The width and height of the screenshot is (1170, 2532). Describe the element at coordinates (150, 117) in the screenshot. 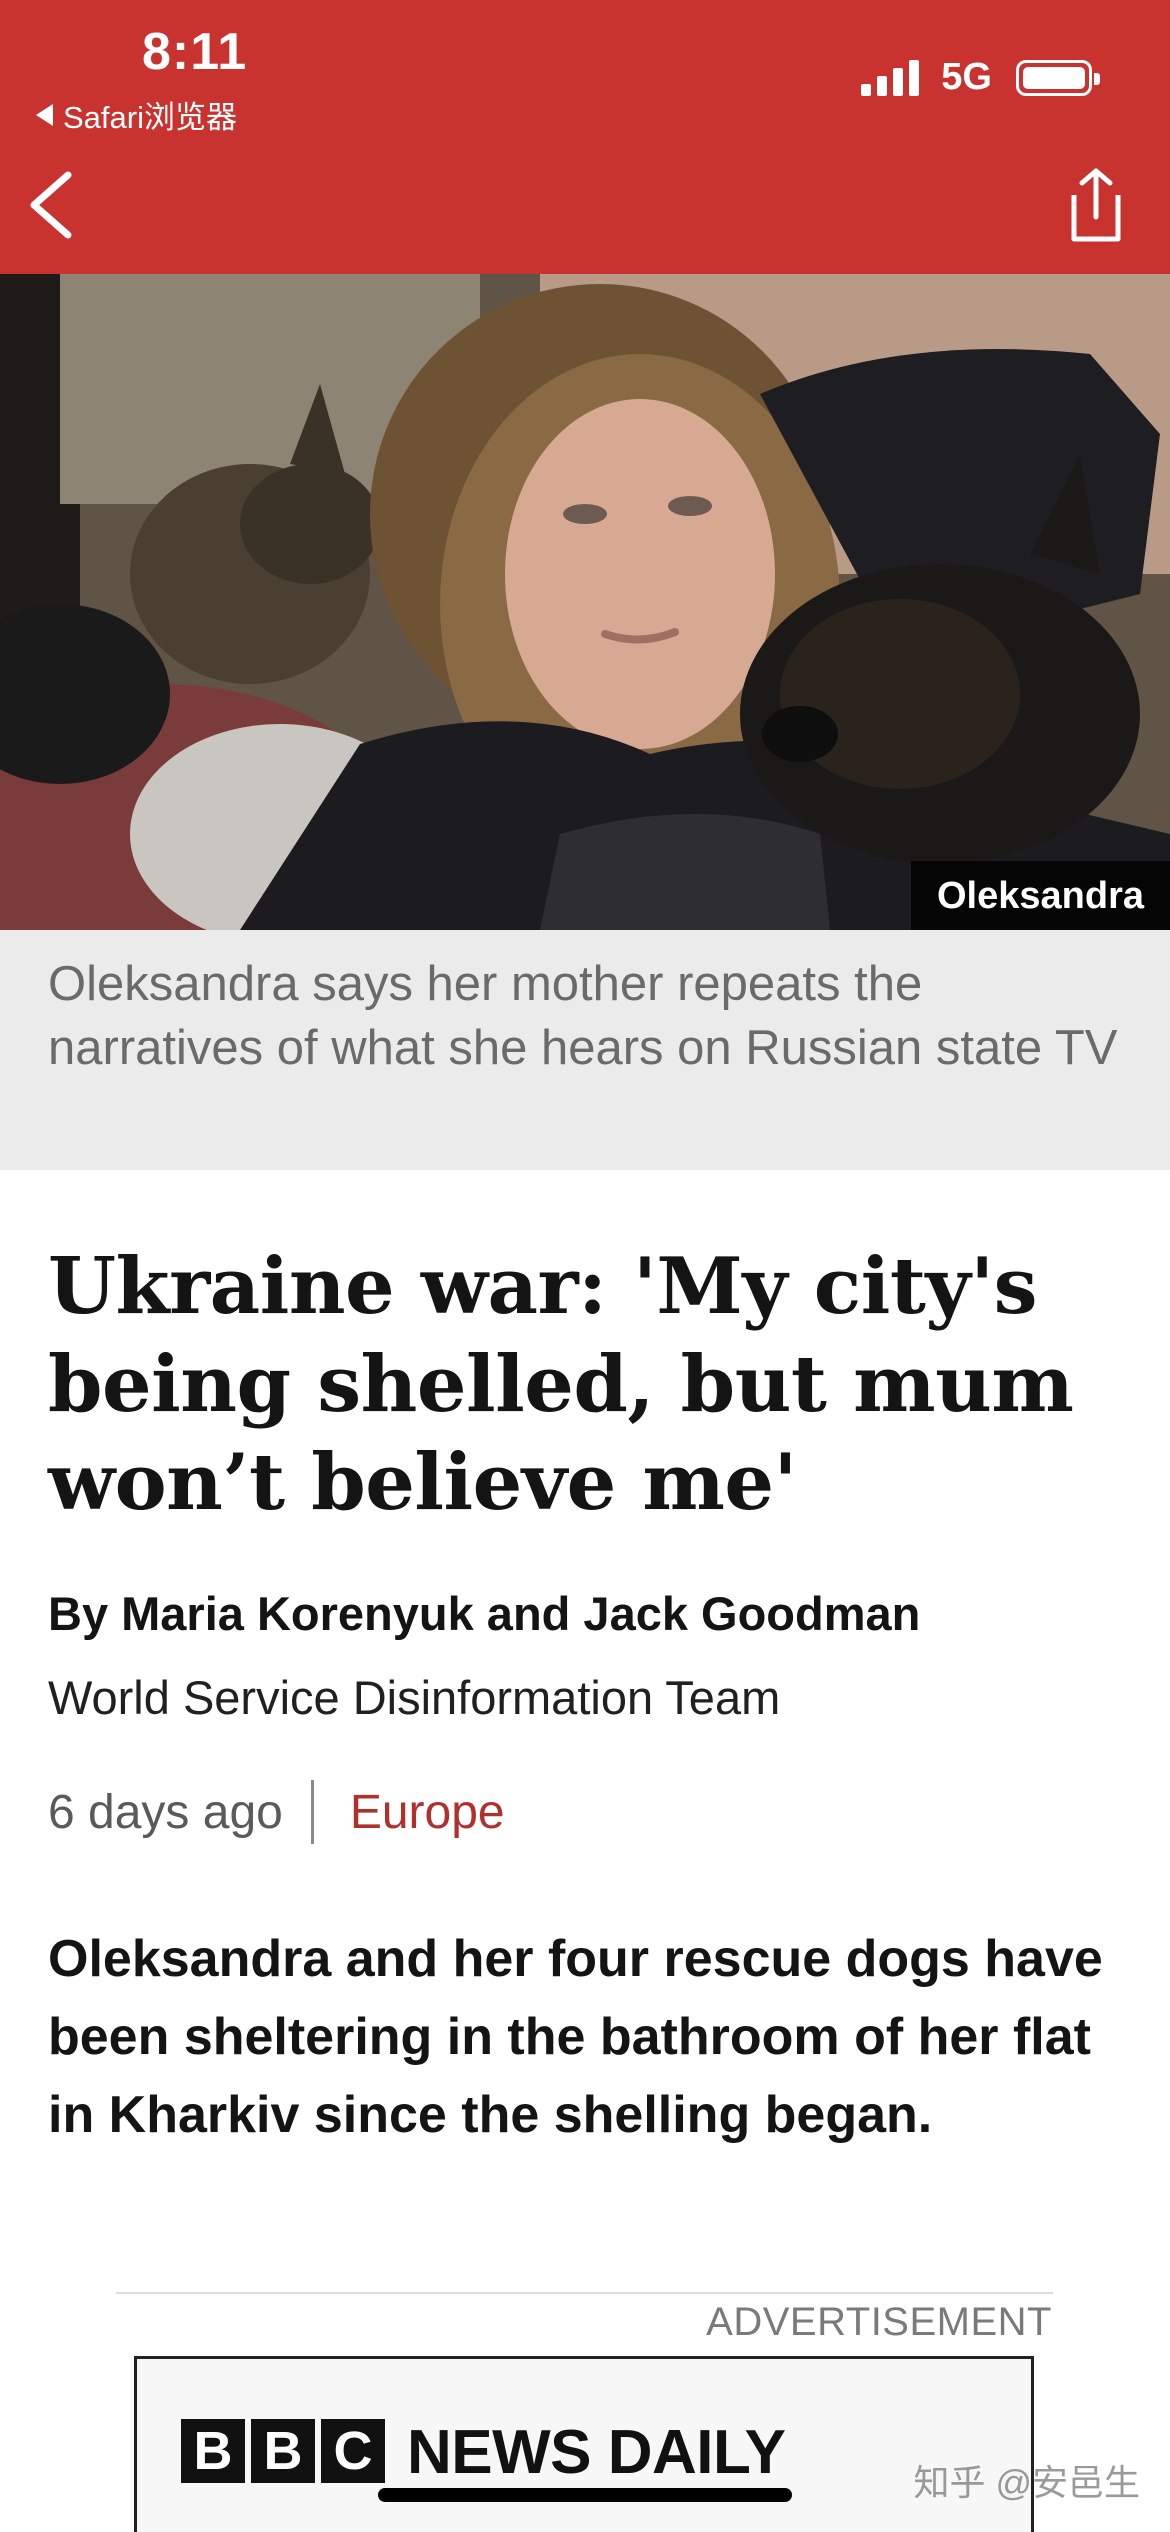

I see `back-app-label: Safari浏览器` at that location.